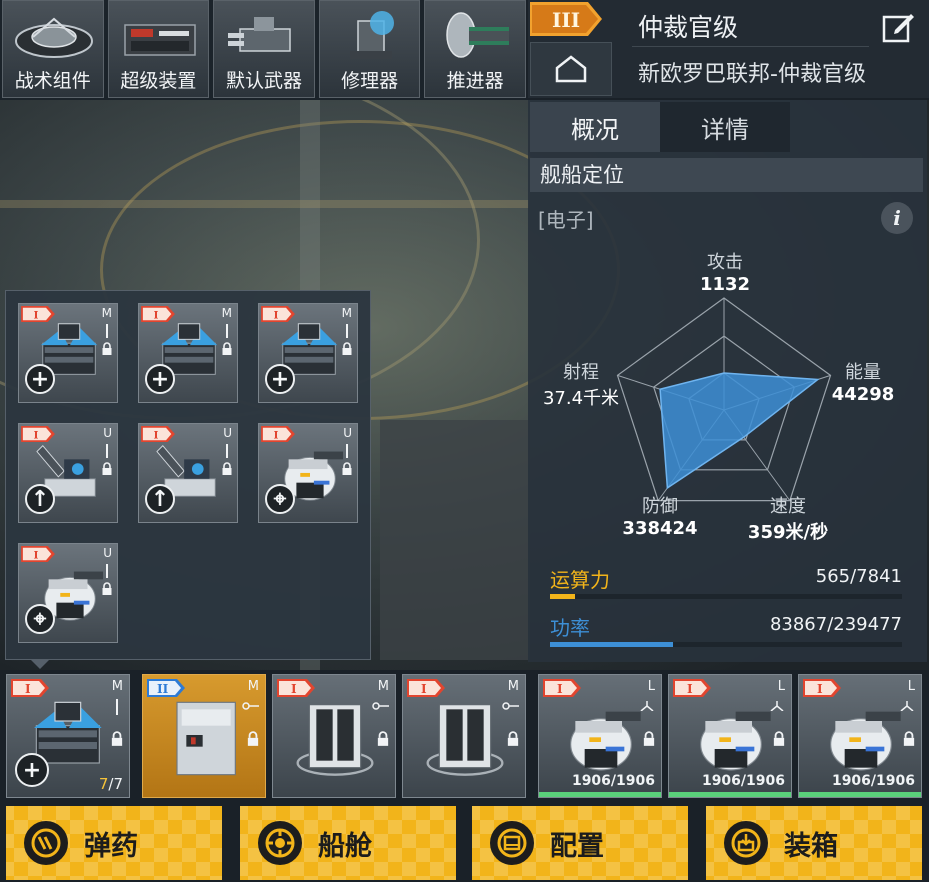 This screenshot has height=882, width=929. What do you see at coordinates (726, 581) in the screenshot?
I see `compute-resource: 运算力 565/7841` at bounding box center [726, 581].